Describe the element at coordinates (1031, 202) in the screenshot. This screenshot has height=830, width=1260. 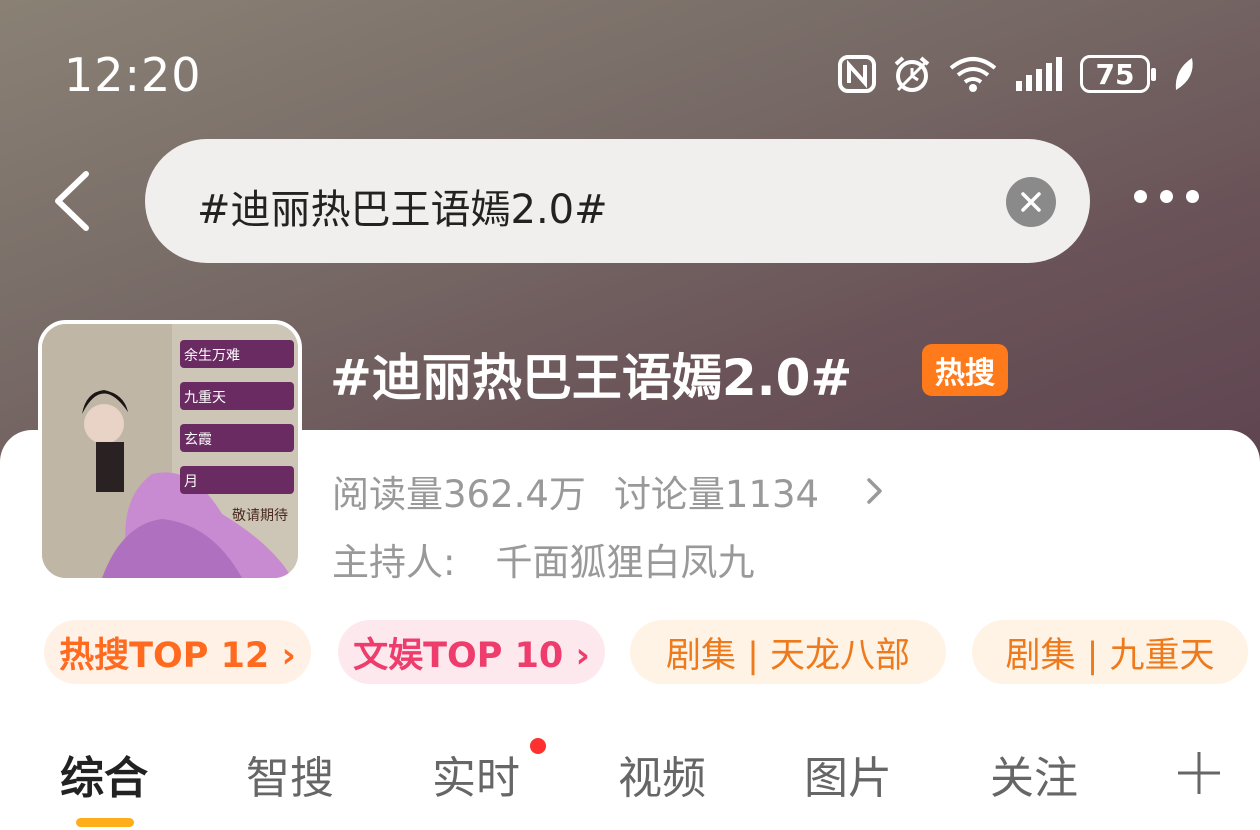
I see `clear-icon` at that location.